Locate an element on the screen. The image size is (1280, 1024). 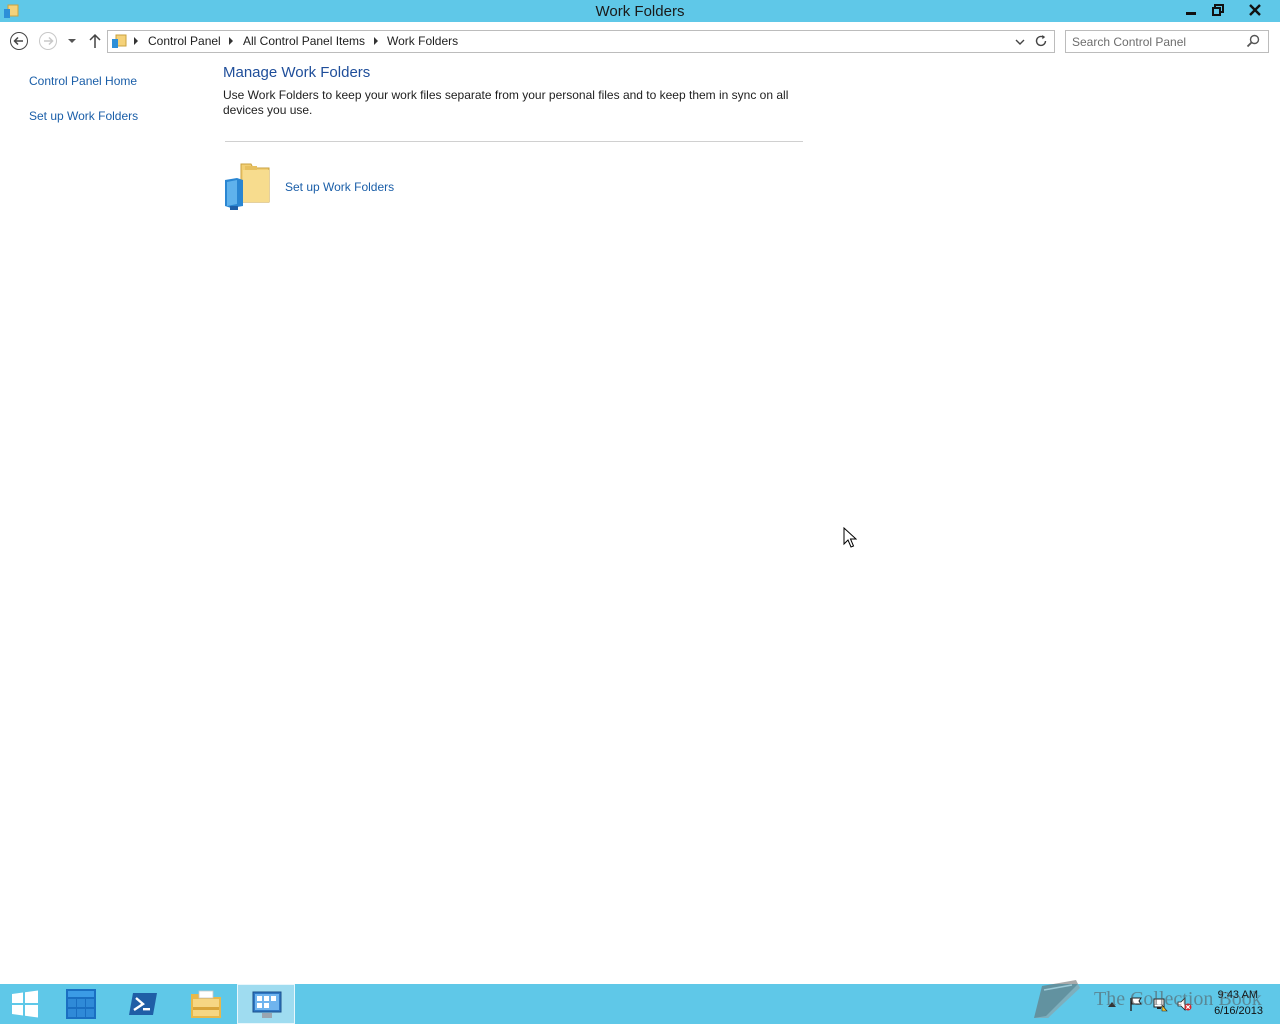
breadcrumb-control-panel: Control Panel is located at coordinates (184, 41).